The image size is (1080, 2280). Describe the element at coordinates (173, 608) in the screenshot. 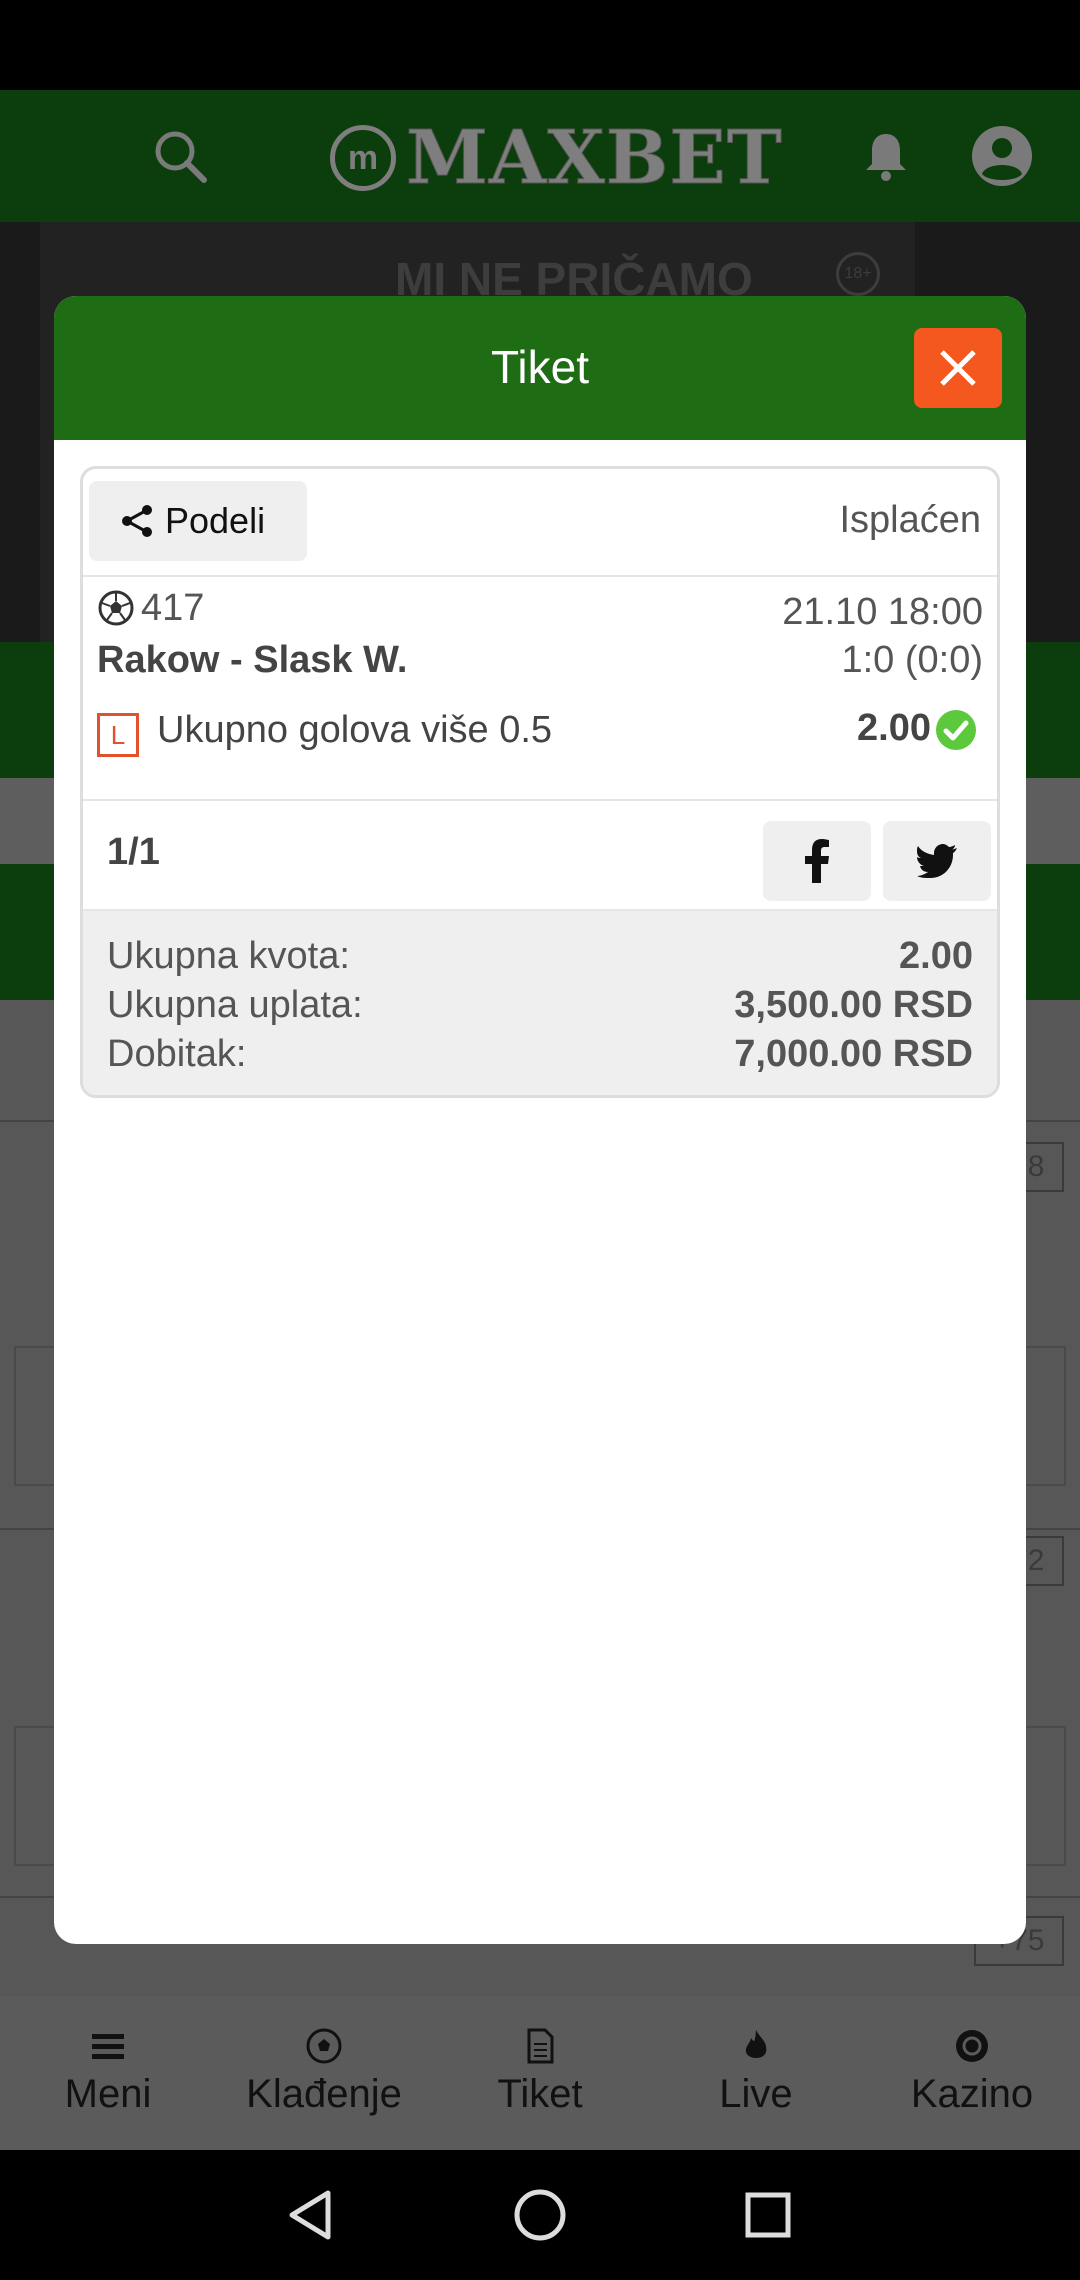

I see `match-code: 417` at that location.